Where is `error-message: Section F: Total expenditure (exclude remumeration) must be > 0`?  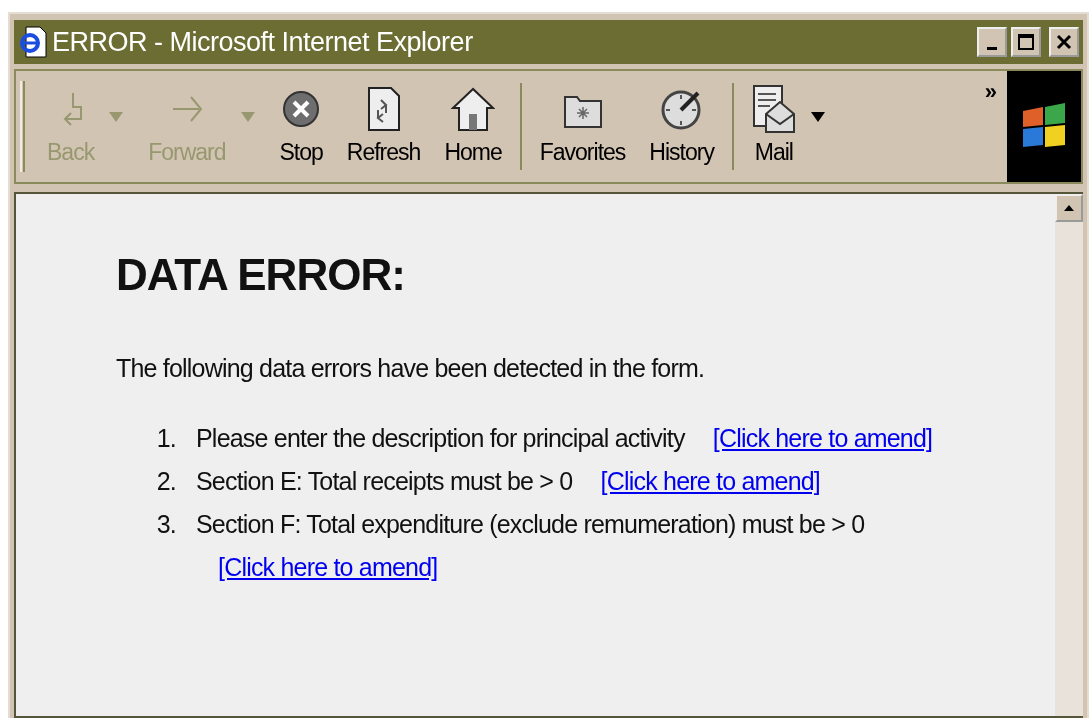 error-message: Section F: Total expenditure (exclude remumeration) must be > 0 is located at coordinates (530, 524).